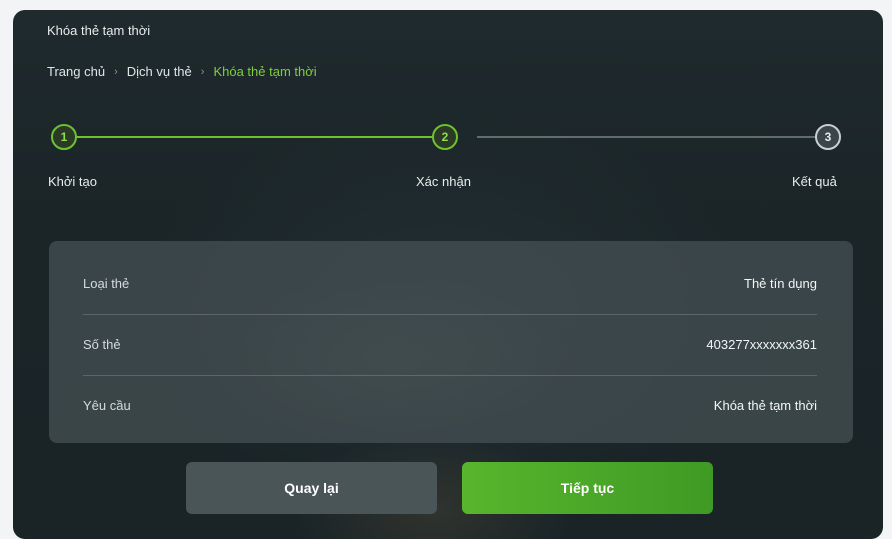 The image size is (892, 539). I want to click on step-1-circle: 1, so click(64, 137).